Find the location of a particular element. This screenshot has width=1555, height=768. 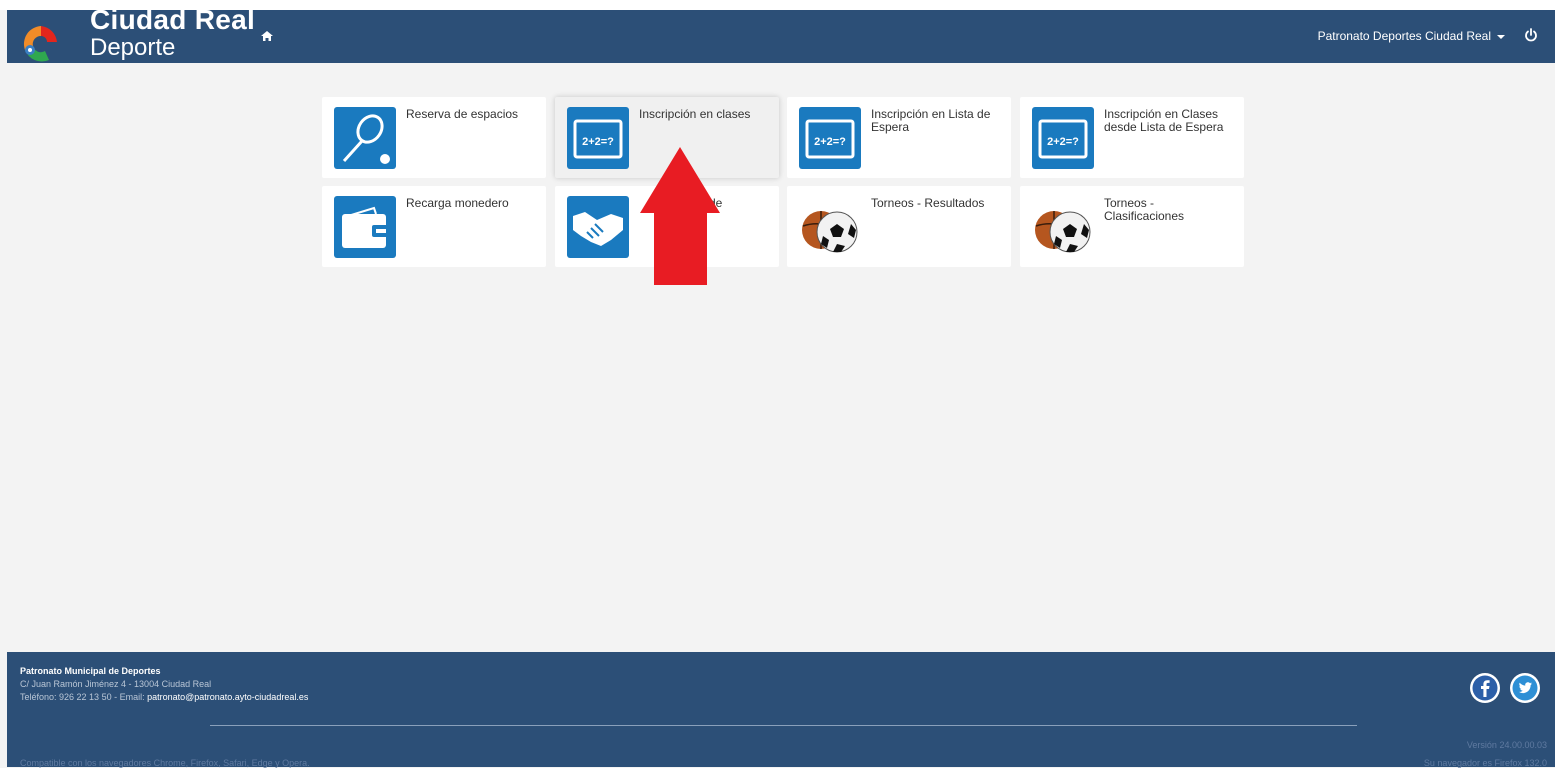

tile-label: Inscripción en clases is located at coordinates (695, 114).